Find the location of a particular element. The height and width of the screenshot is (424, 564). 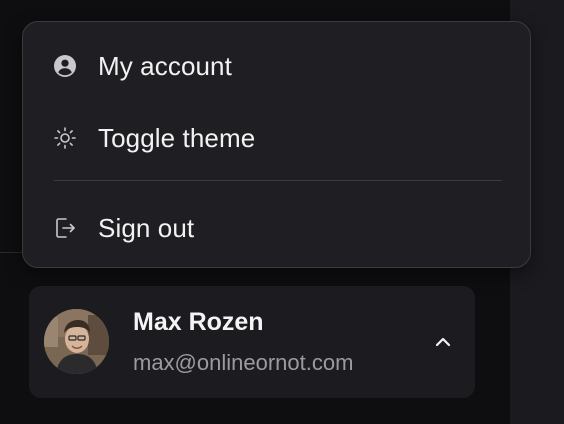

avatar is located at coordinates (76, 341).